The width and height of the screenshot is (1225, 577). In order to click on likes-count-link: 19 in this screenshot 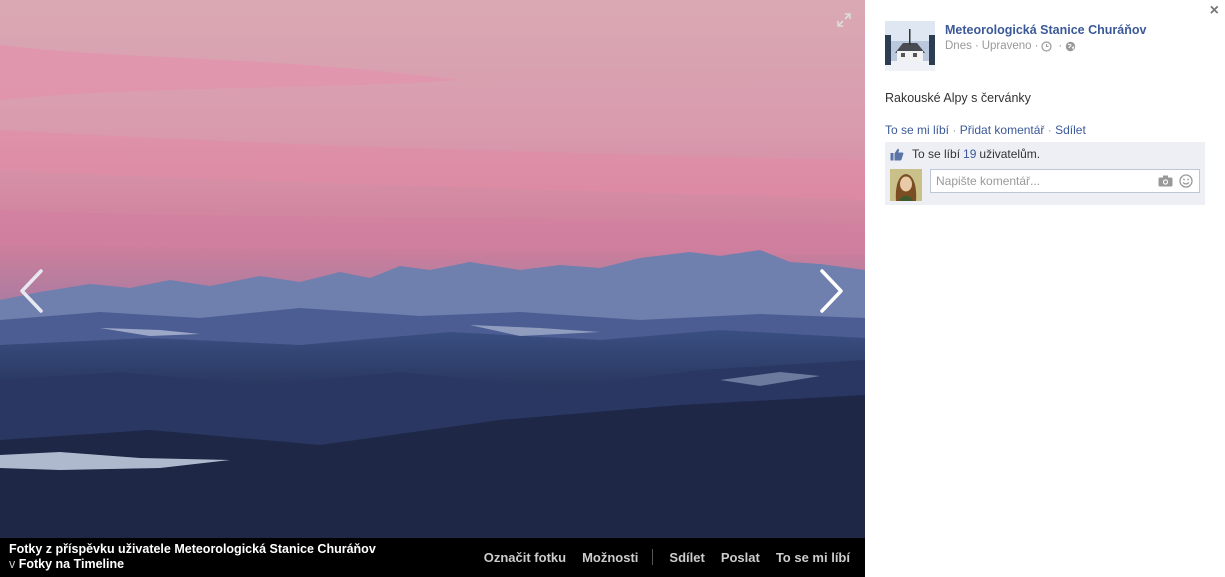, I will do `click(969, 154)`.